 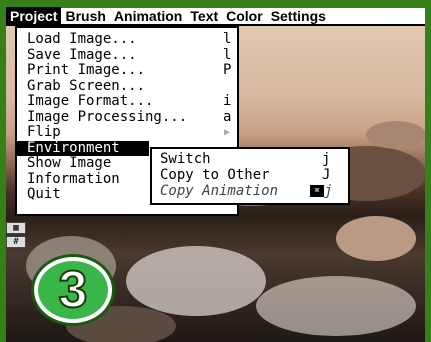 I want to click on command-key-icon: ⌘, so click(x=317, y=191).